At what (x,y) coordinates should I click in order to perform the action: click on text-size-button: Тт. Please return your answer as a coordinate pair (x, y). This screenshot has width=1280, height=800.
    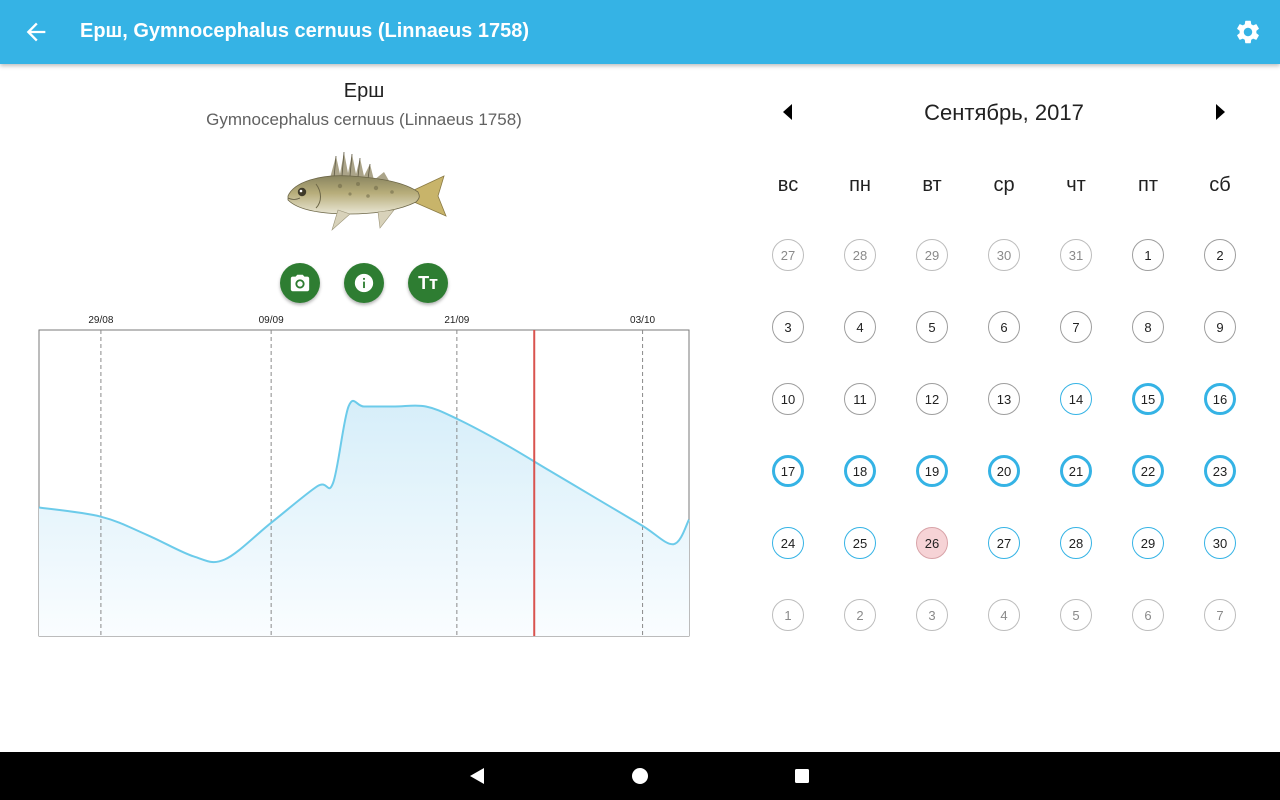
    Looking at the image, I should click on (428, 283).